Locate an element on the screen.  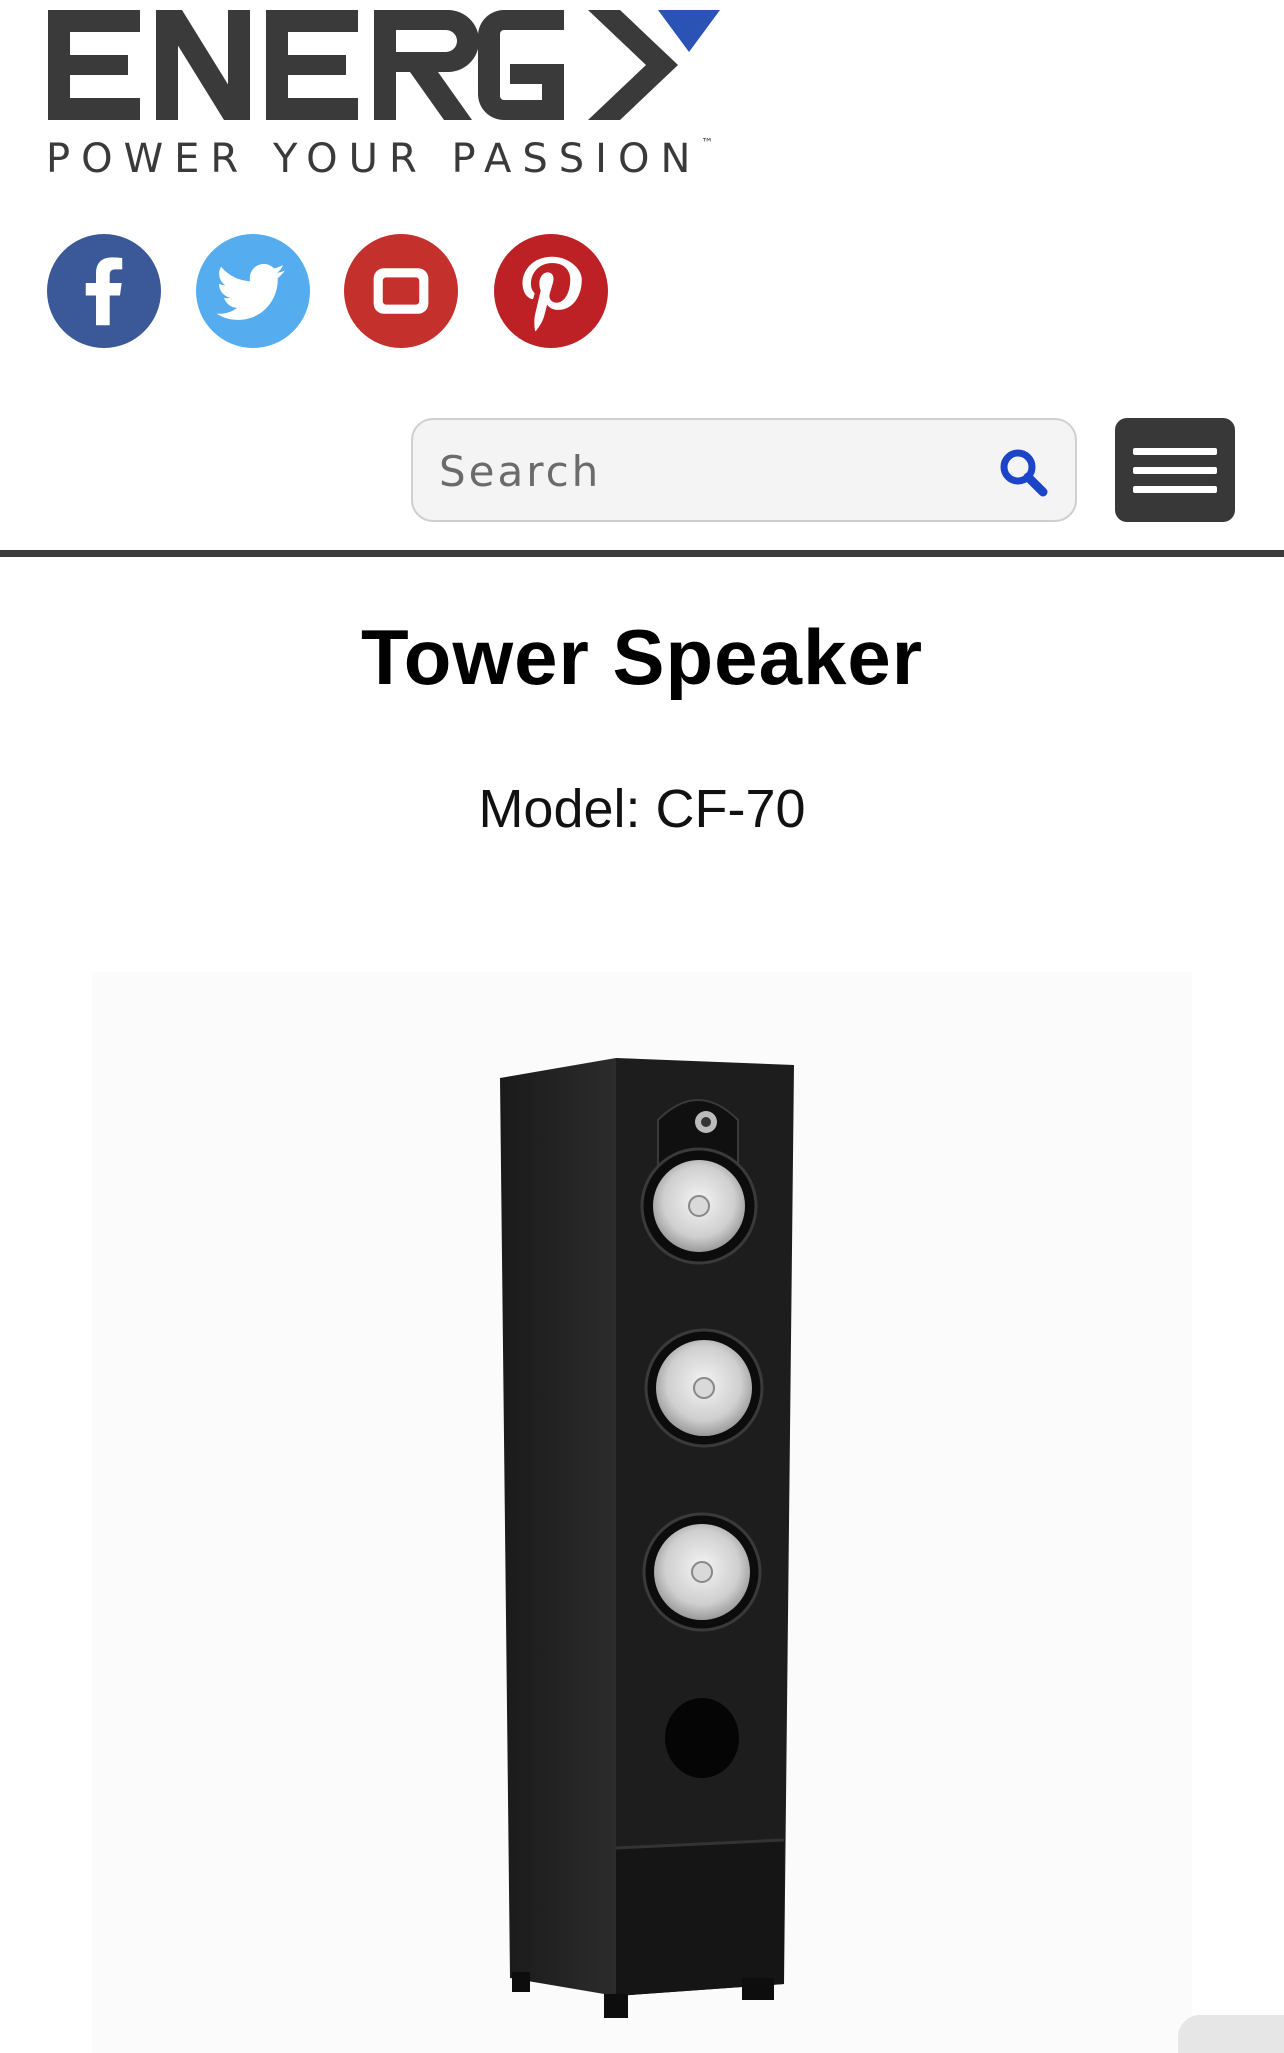
hamburger-menu-icon is located at coordinates (1175, 470).